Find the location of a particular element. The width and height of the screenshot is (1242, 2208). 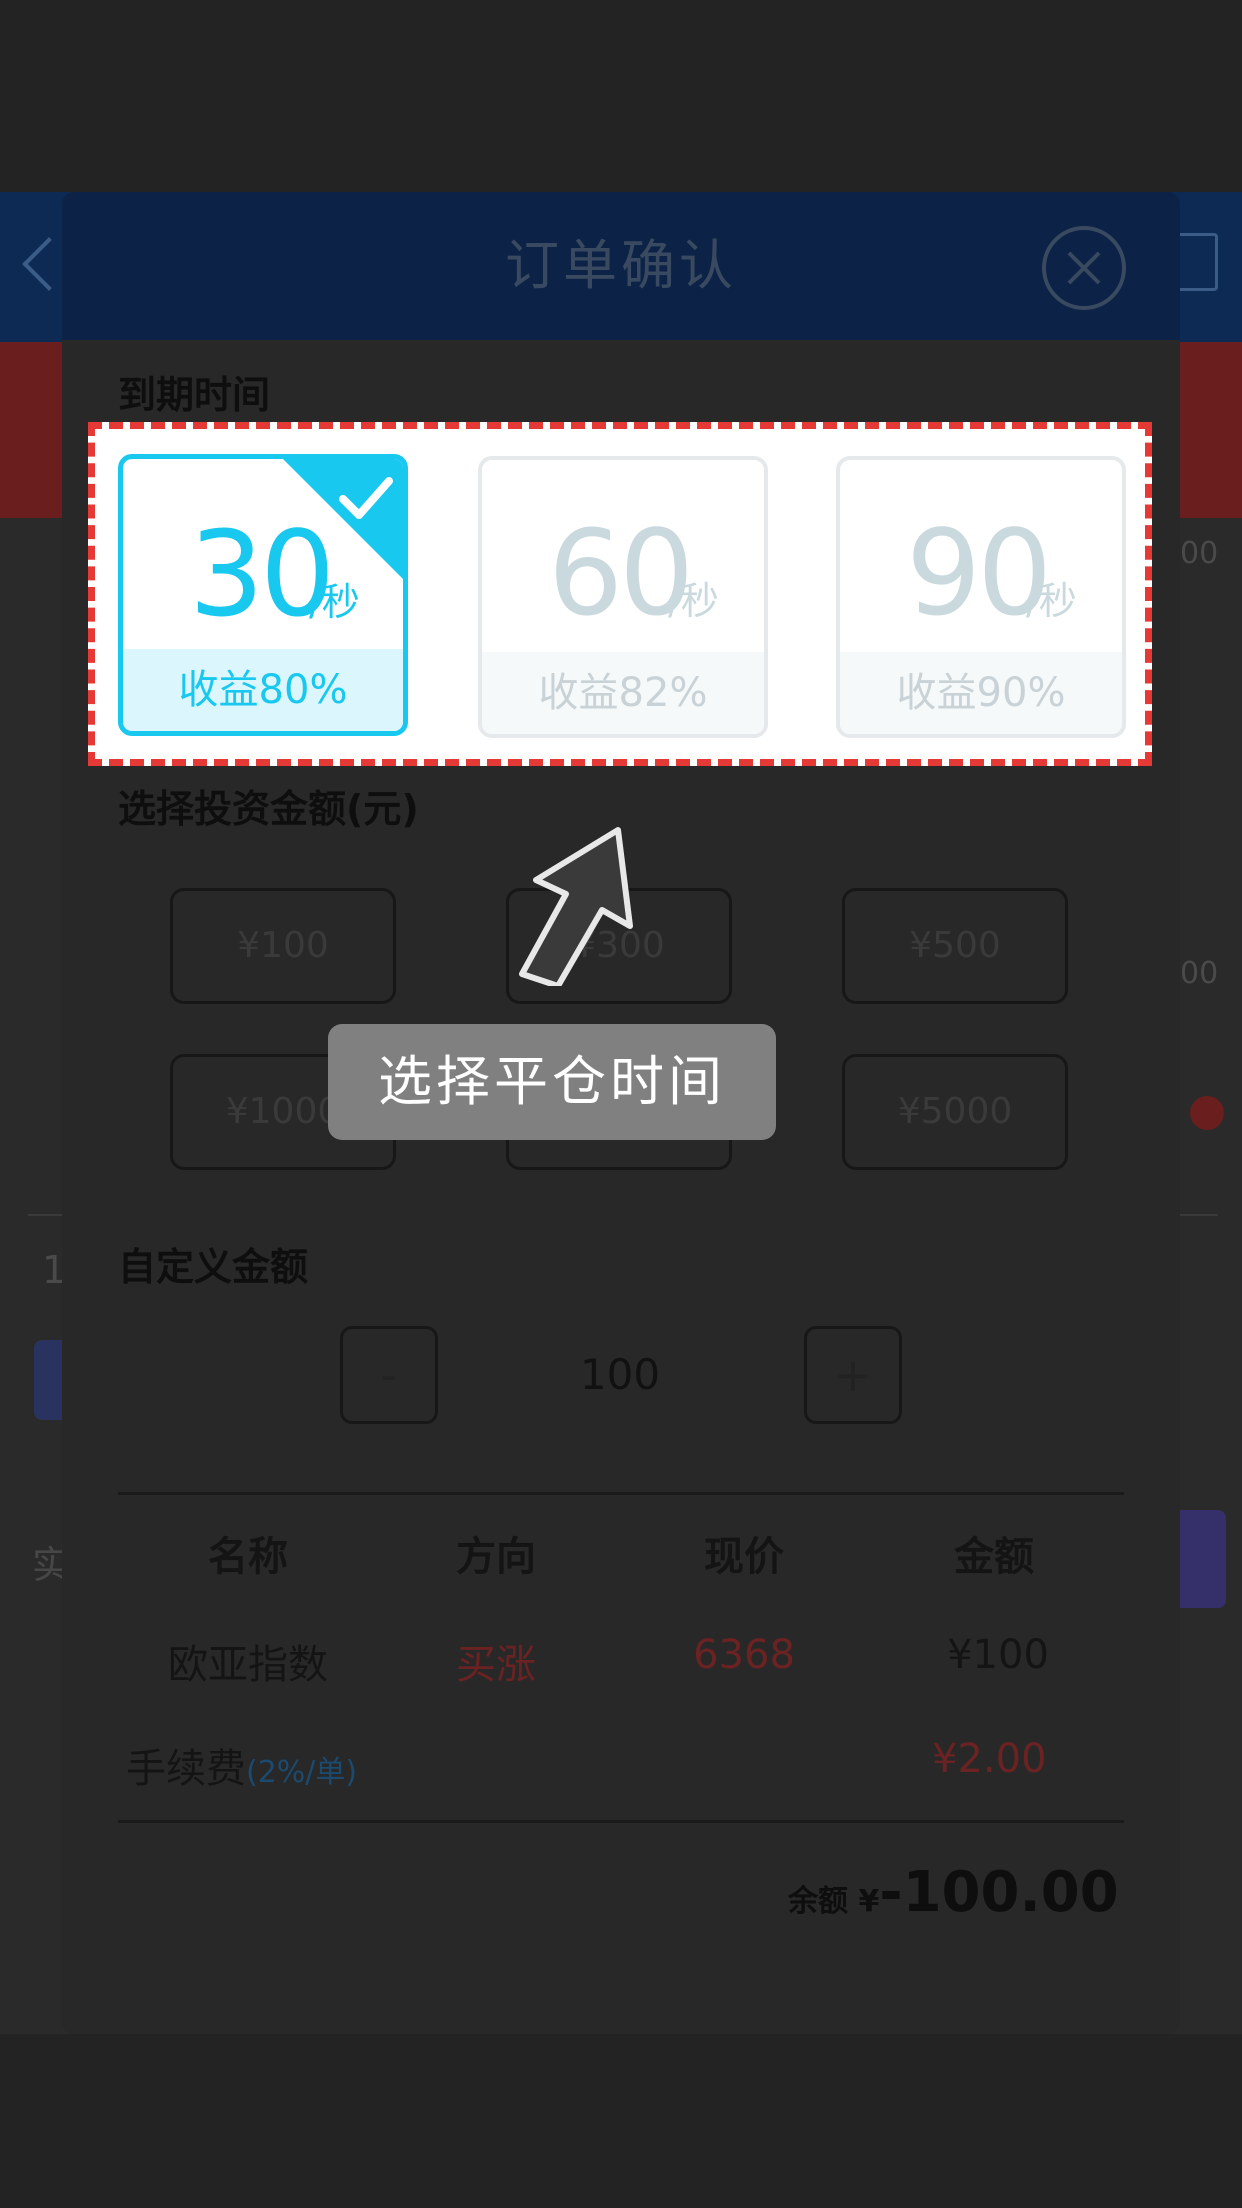

amount-value: ¥100 is located at coordinates (998, 1655).